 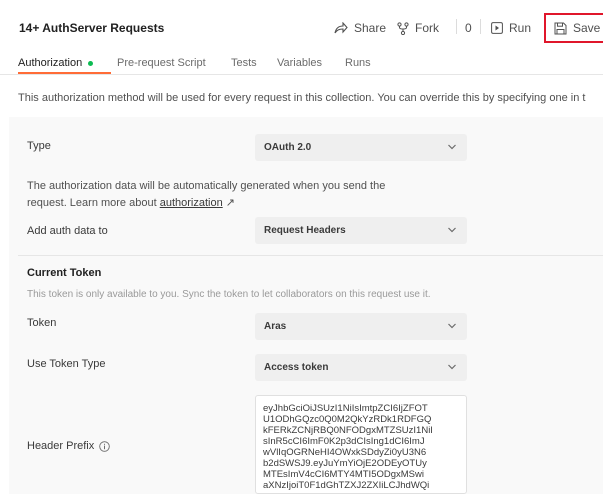 I want to click on fork-label: Fork, so click(x=427, y=28).